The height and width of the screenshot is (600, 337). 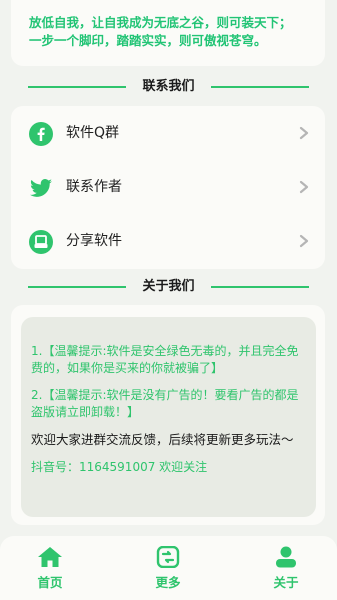 I want to click on bottom-tab-bar: 首页 更多 关于, so click(x=168, y=568).